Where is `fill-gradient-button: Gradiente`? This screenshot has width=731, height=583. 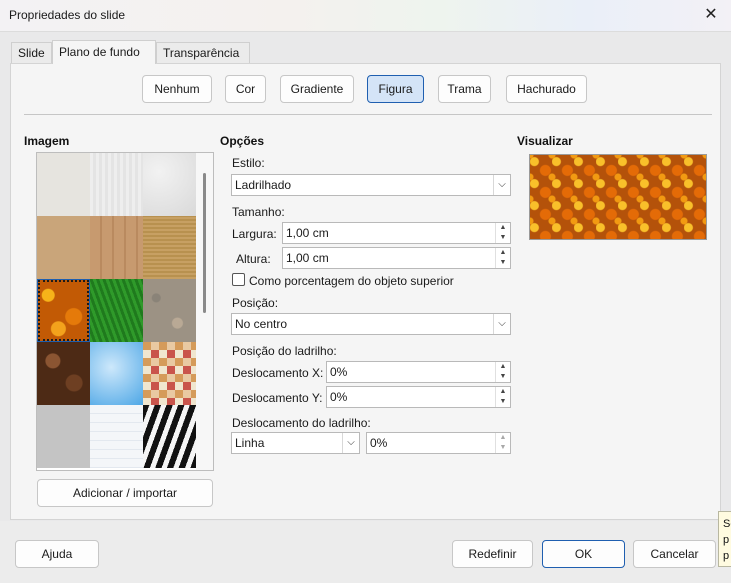 fill-gradient-button: Gradiente is located at coordinates (317, 89).